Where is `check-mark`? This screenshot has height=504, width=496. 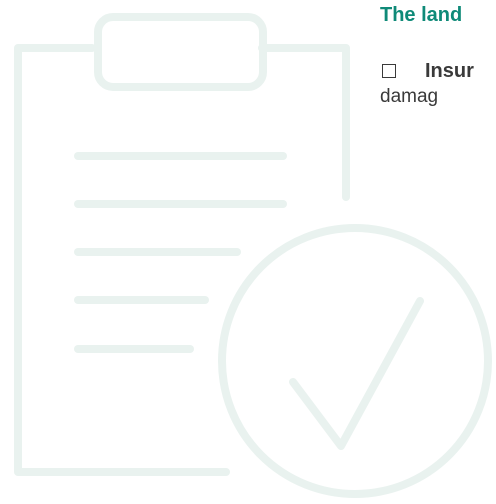
check-mark is located at coordinates (356, 373).